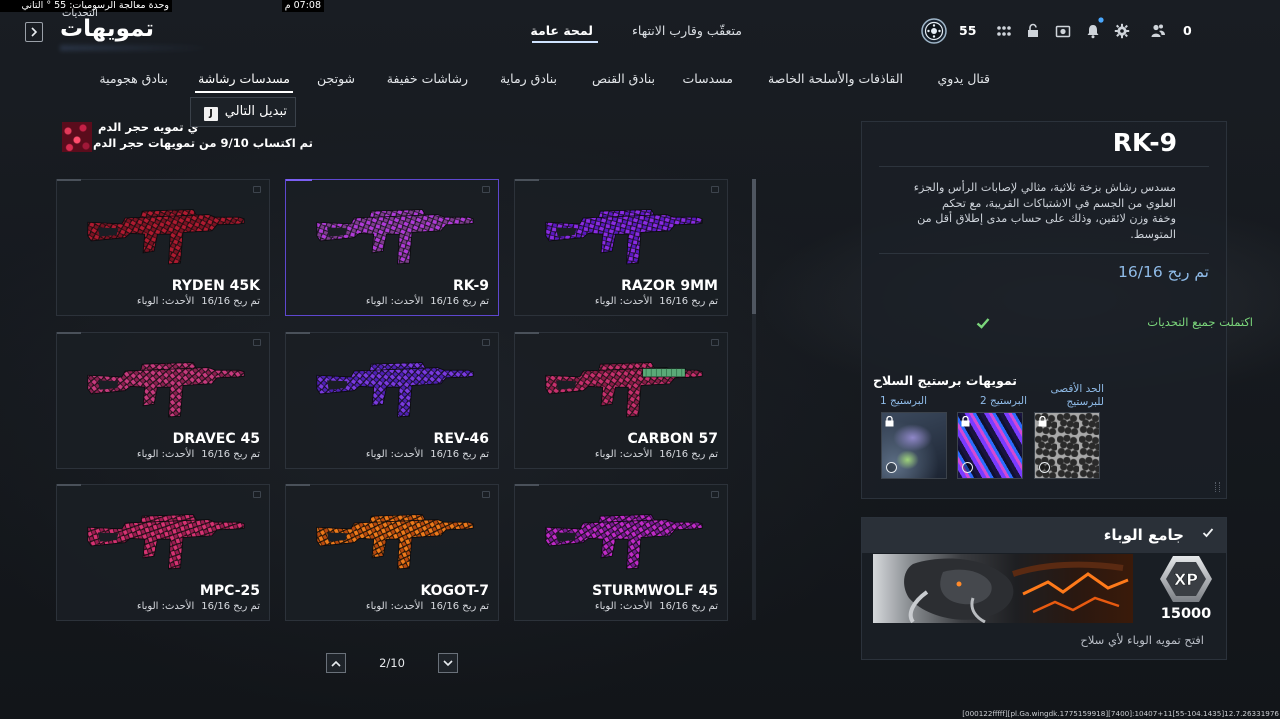 This screenshot has width=1280, height=719. What do you see at coordinates (1217, 487) in the screenshot?
I see `expand-handle-icon` at bounding box center [1217, 487].